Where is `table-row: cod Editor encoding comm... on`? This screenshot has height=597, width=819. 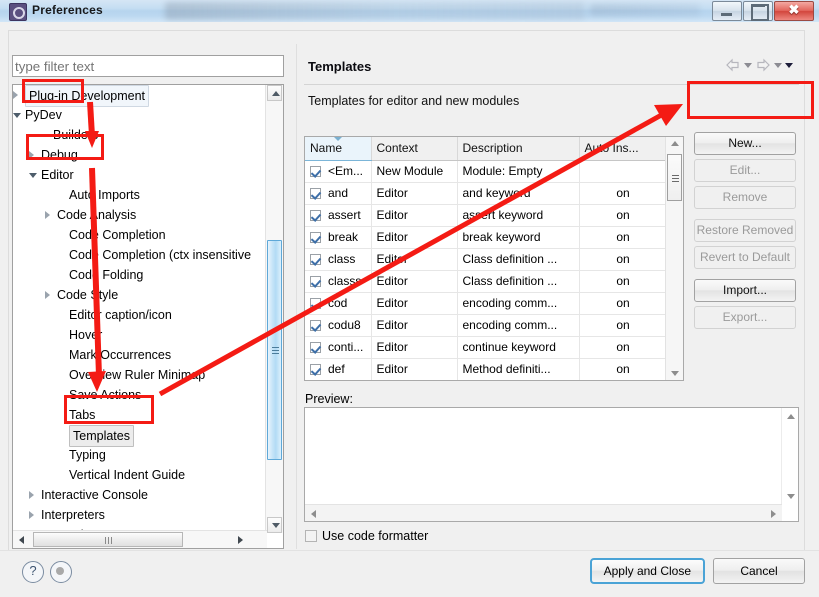
table-row: cod Editor encoding comm... on is located at coordinates (486, 303).